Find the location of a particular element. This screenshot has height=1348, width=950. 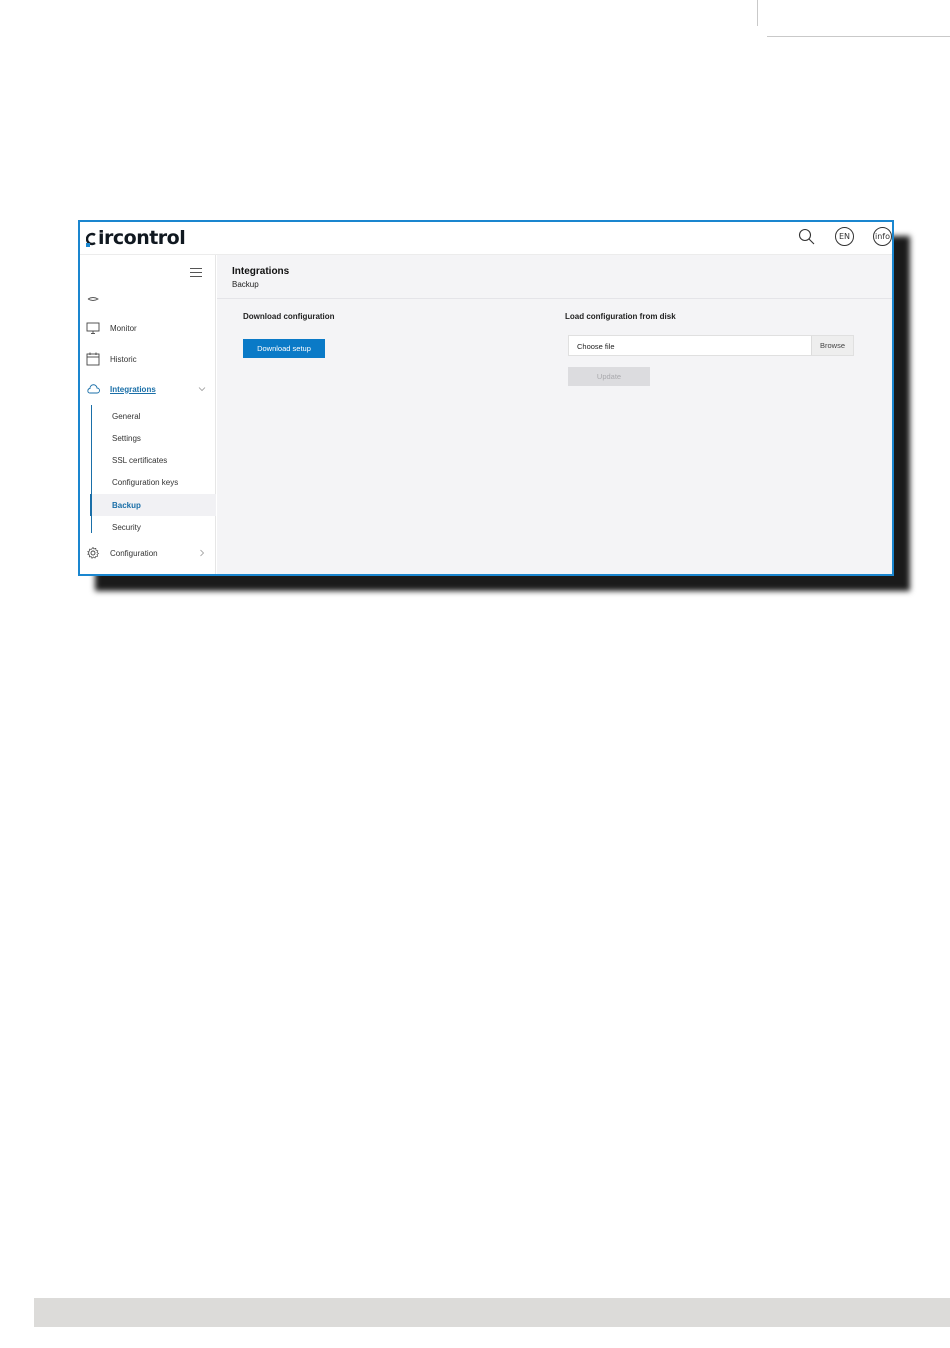

hamburger-icon is located at coordinates (196, 273).